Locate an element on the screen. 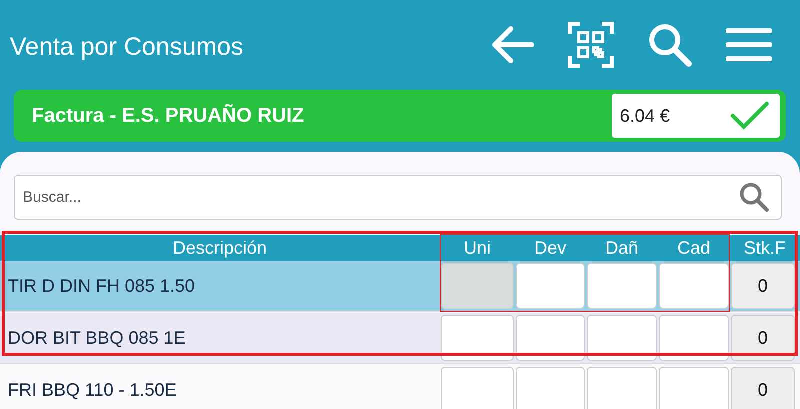  menu-icon is located at coordinates (749, 45).